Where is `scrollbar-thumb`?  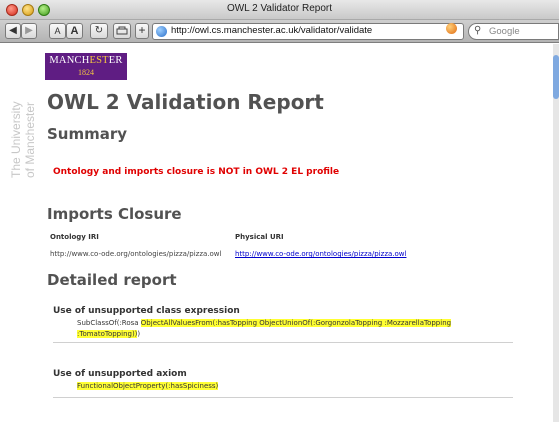
scrollbar-thumb is located at coordinates (556, 77).